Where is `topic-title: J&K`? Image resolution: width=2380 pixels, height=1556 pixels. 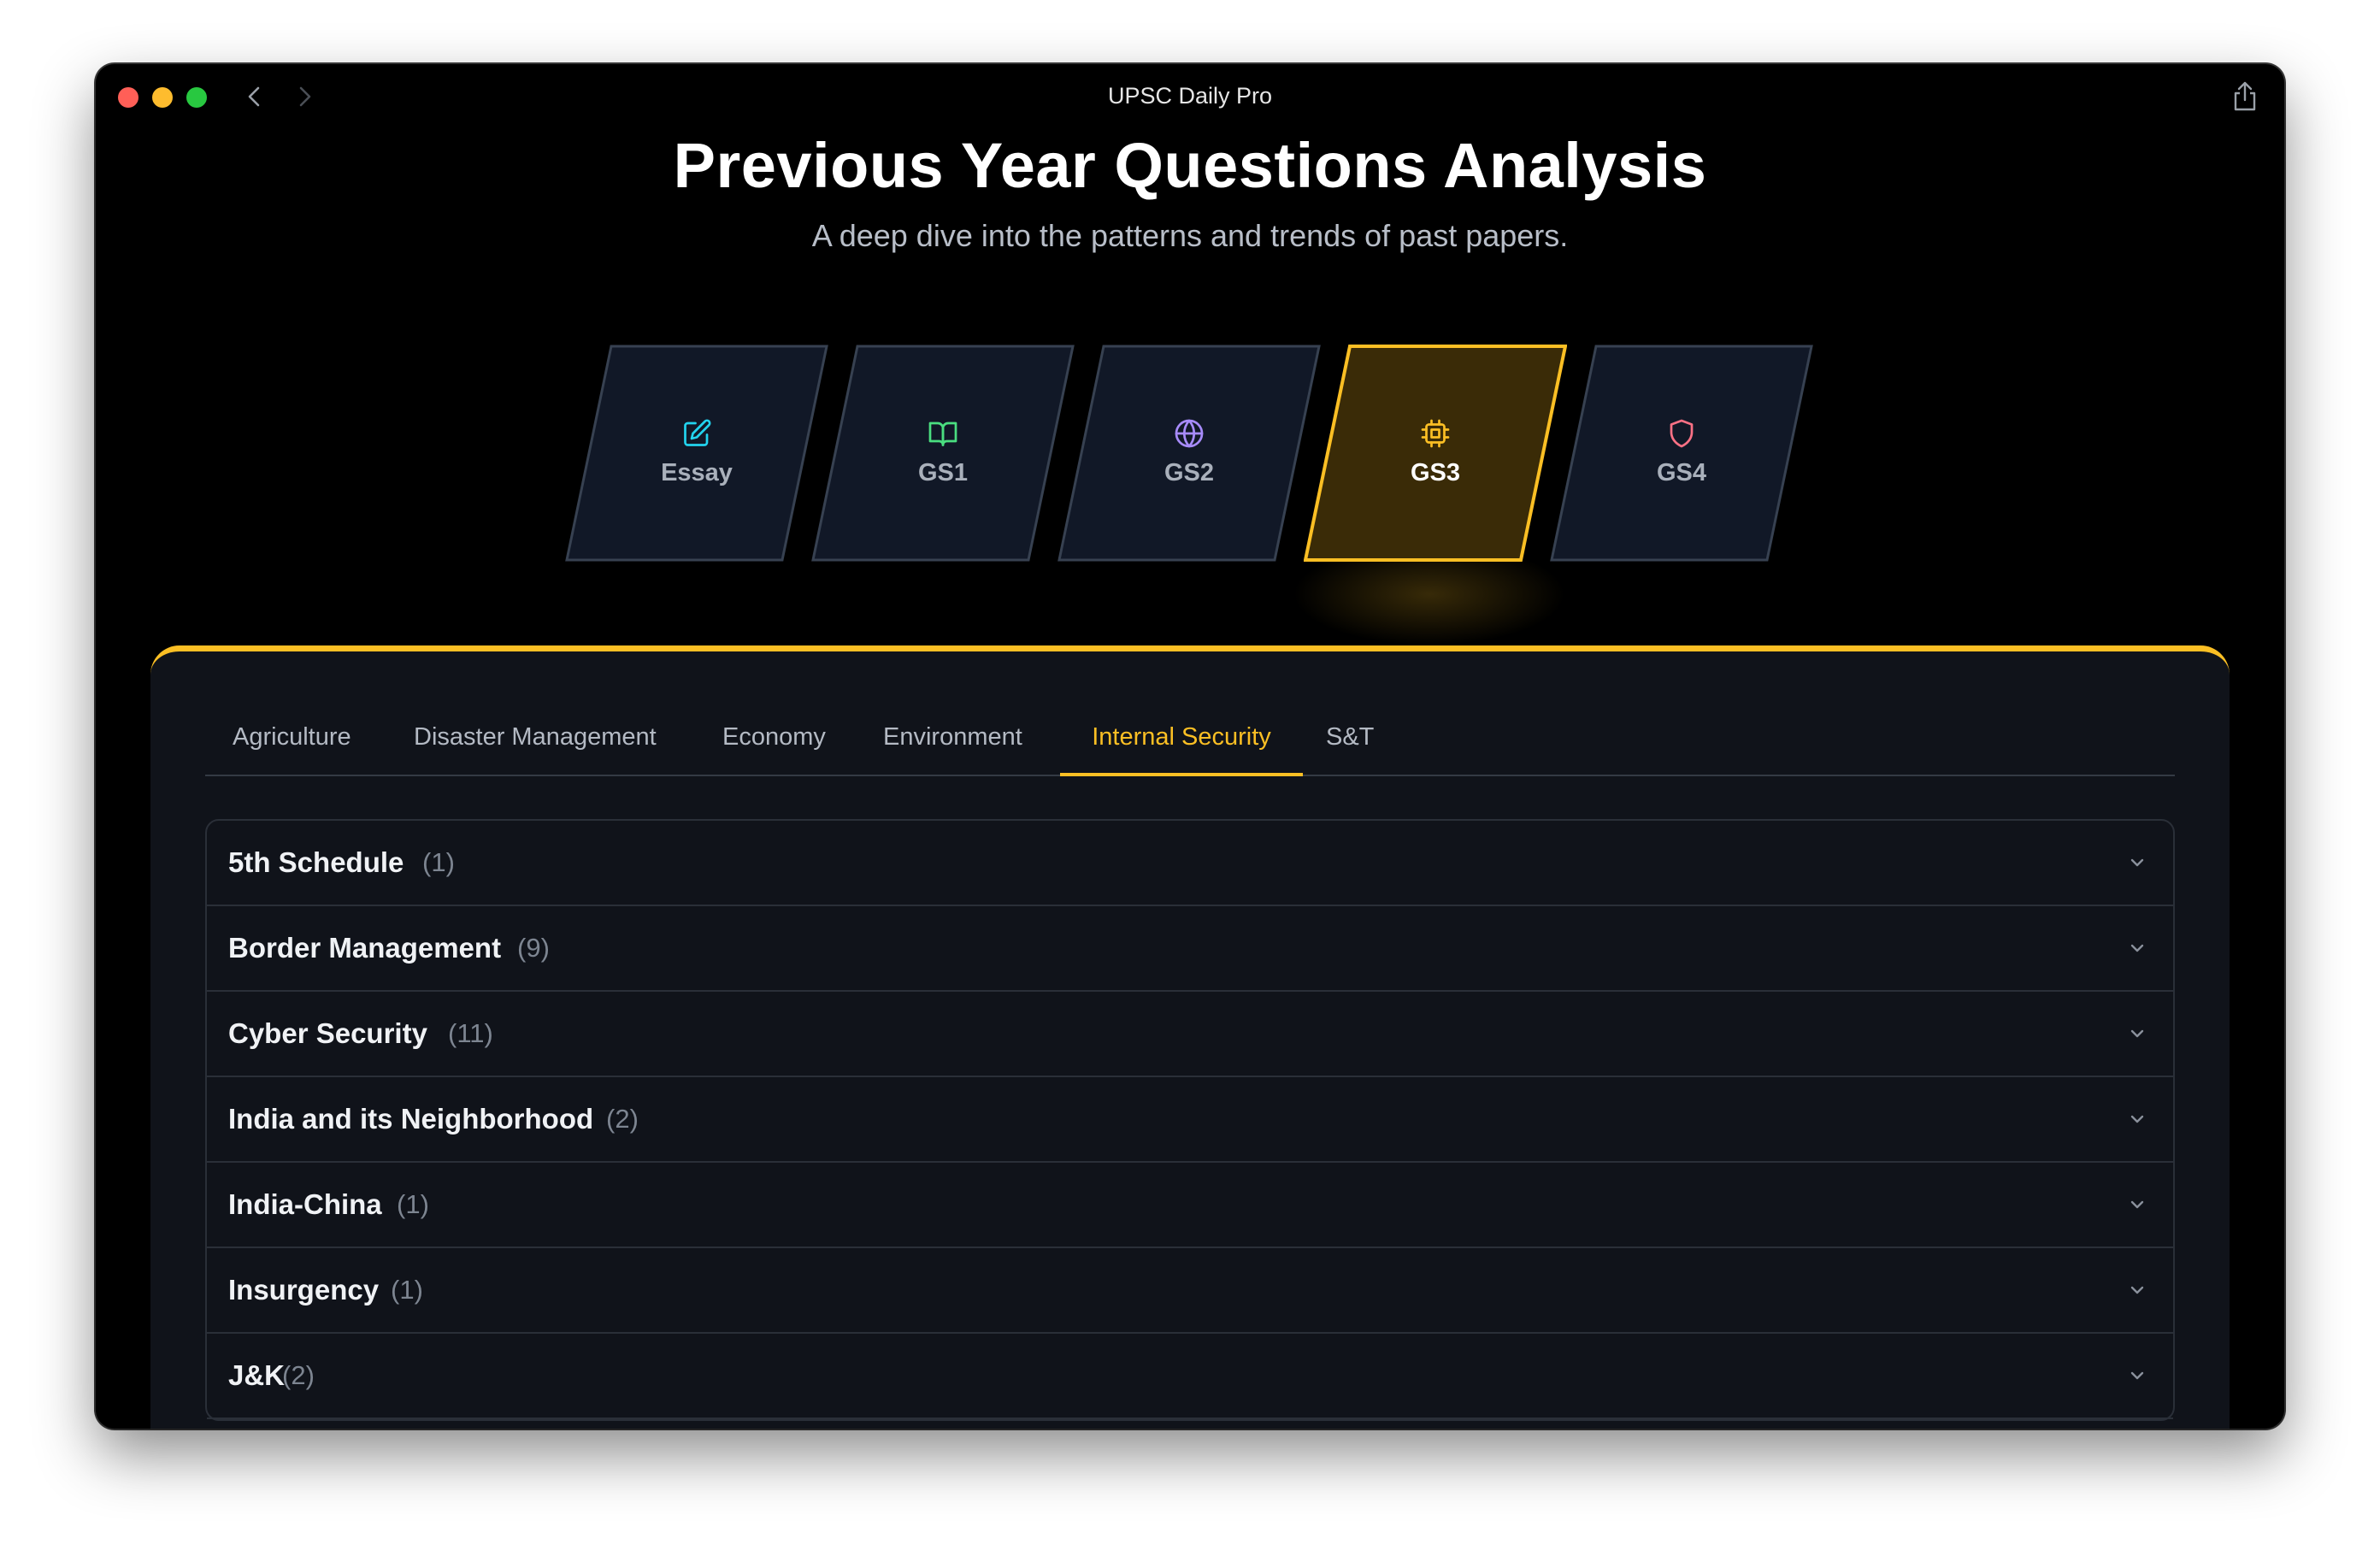
topic-title: J&K is located at coordinates (257, 1375).